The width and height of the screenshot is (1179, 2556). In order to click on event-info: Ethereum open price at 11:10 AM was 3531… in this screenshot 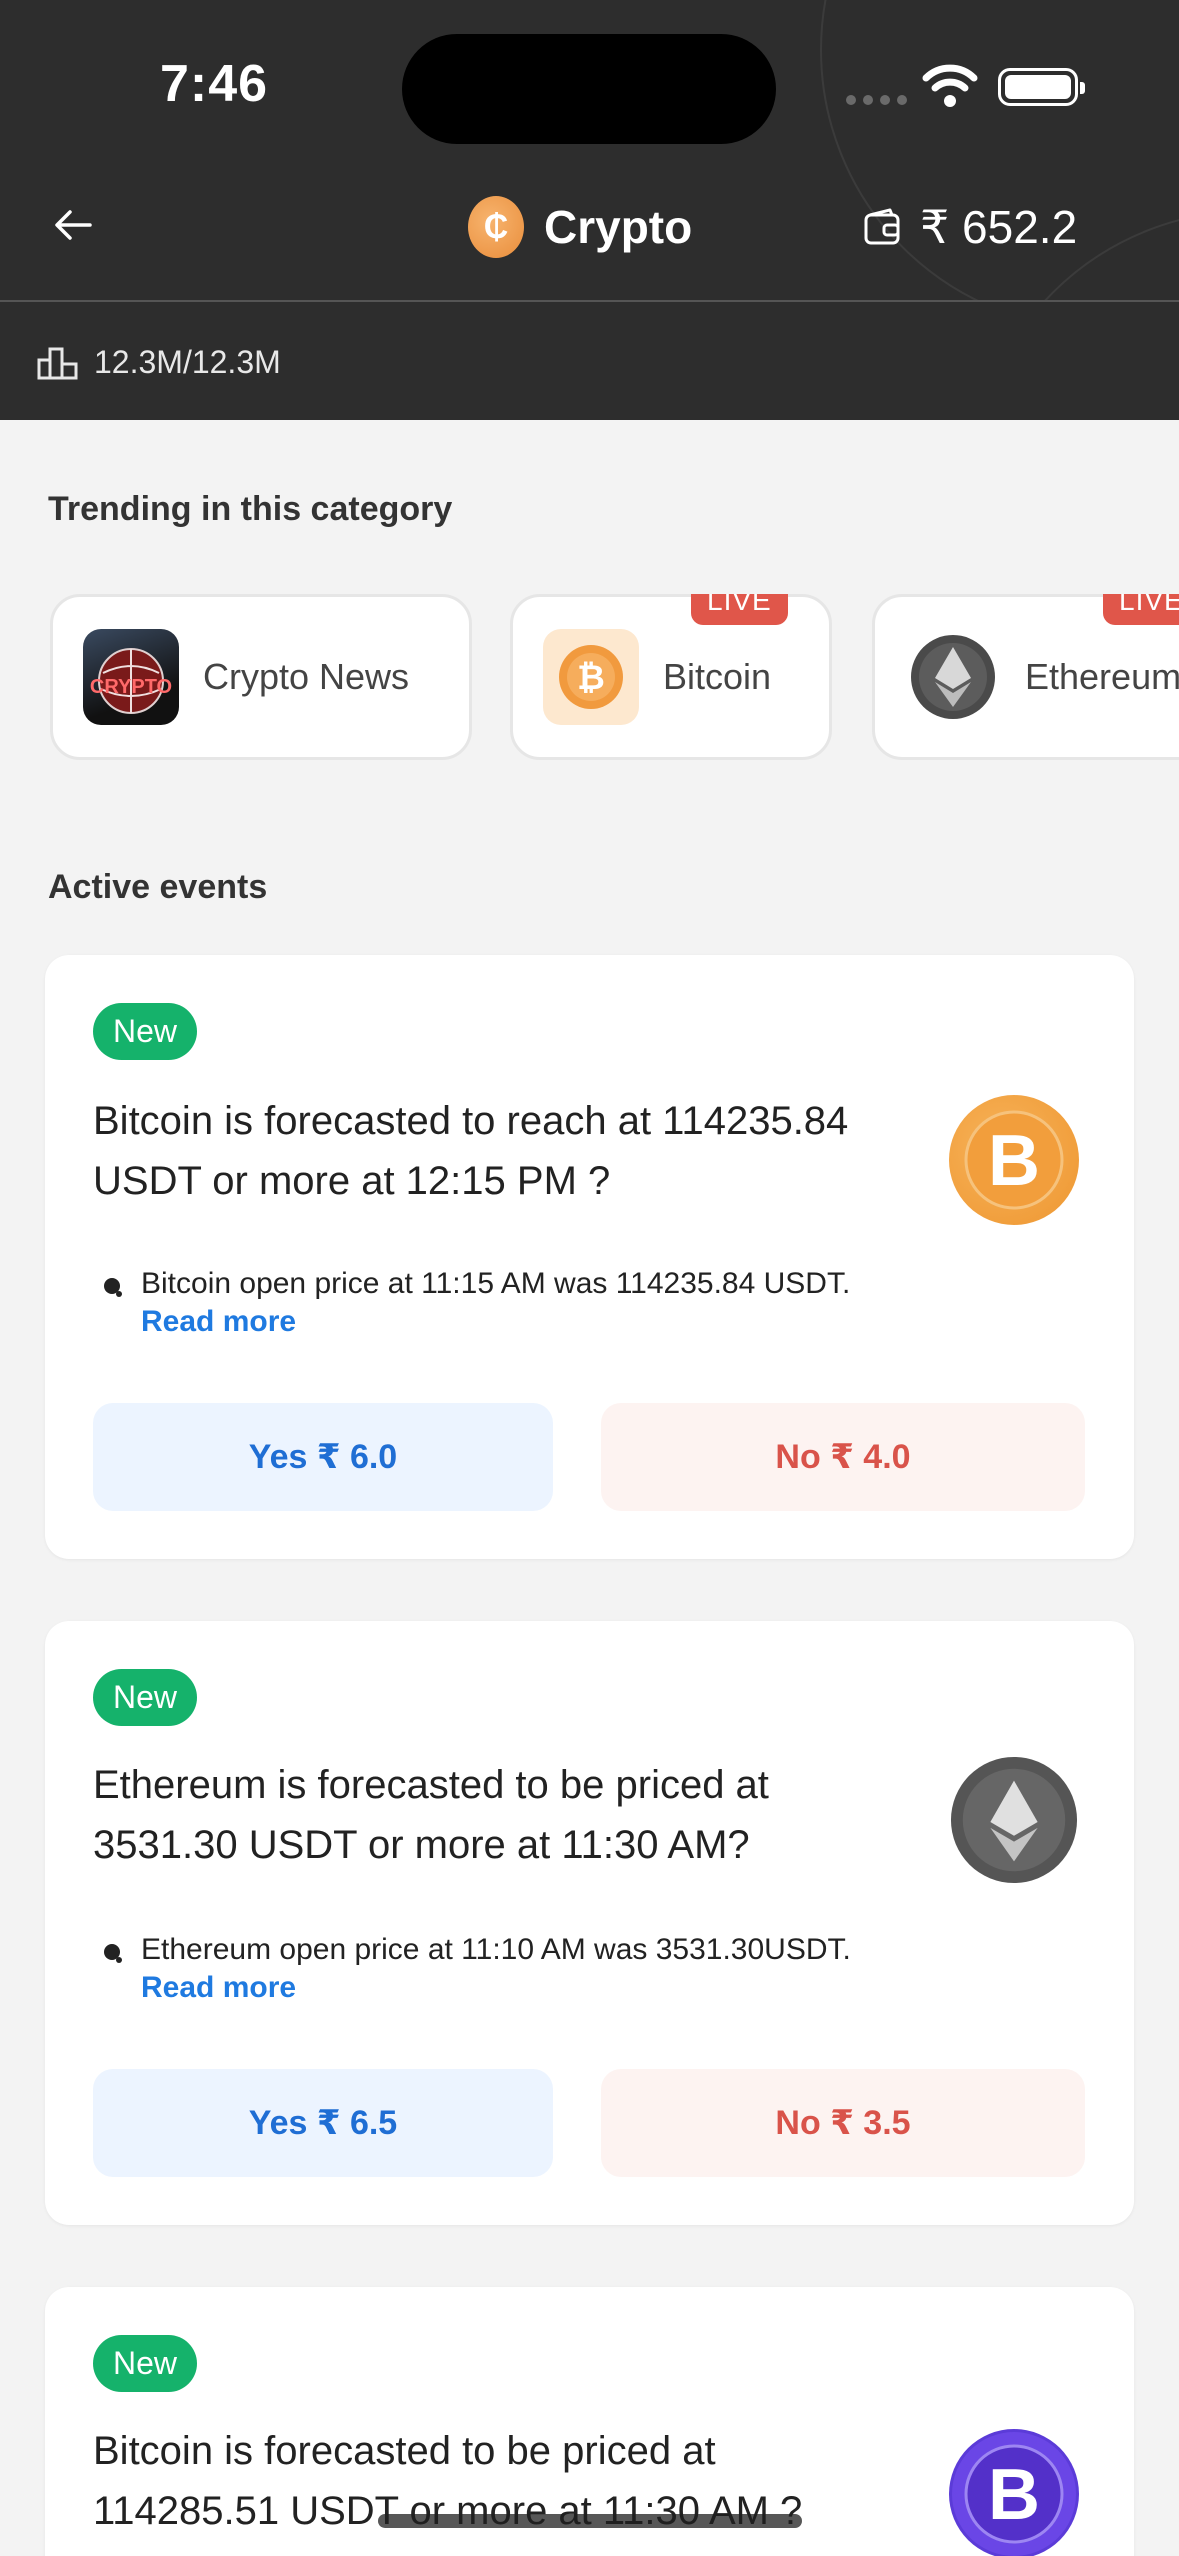, I will do `click(606, 1969)`.